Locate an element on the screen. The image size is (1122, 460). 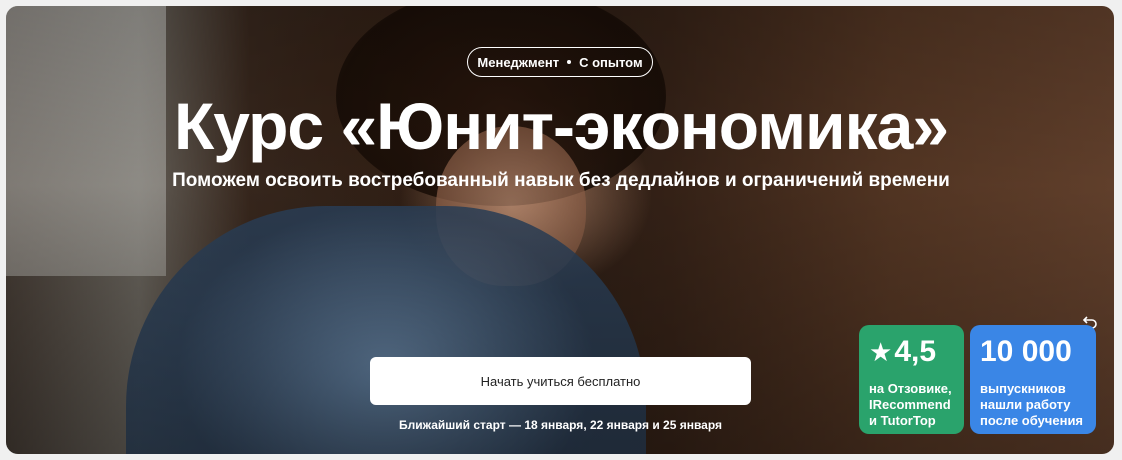
tag-category: Менеджмент is located at coordinates (518, 62).